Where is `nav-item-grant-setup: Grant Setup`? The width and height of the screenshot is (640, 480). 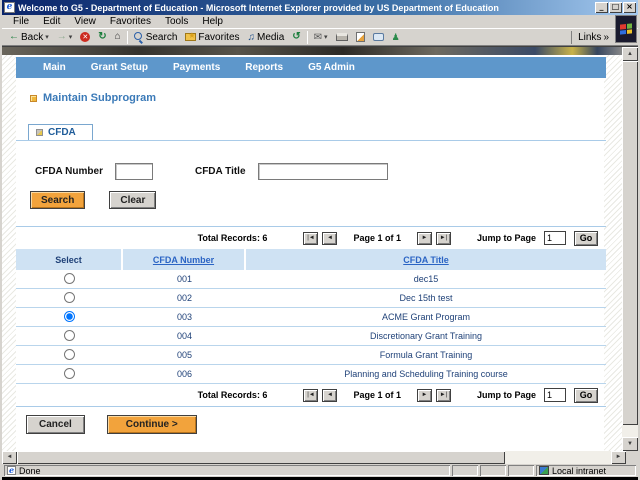 nav-item-grant-setup: Grant Setup is located at coordinates (119, 67).